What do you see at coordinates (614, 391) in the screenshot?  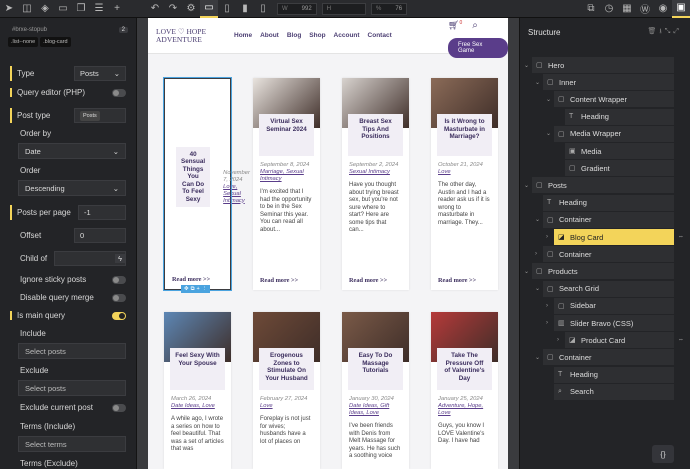 I see `structure-item-box: ⌕ Search` at bounding box center [614, 391].